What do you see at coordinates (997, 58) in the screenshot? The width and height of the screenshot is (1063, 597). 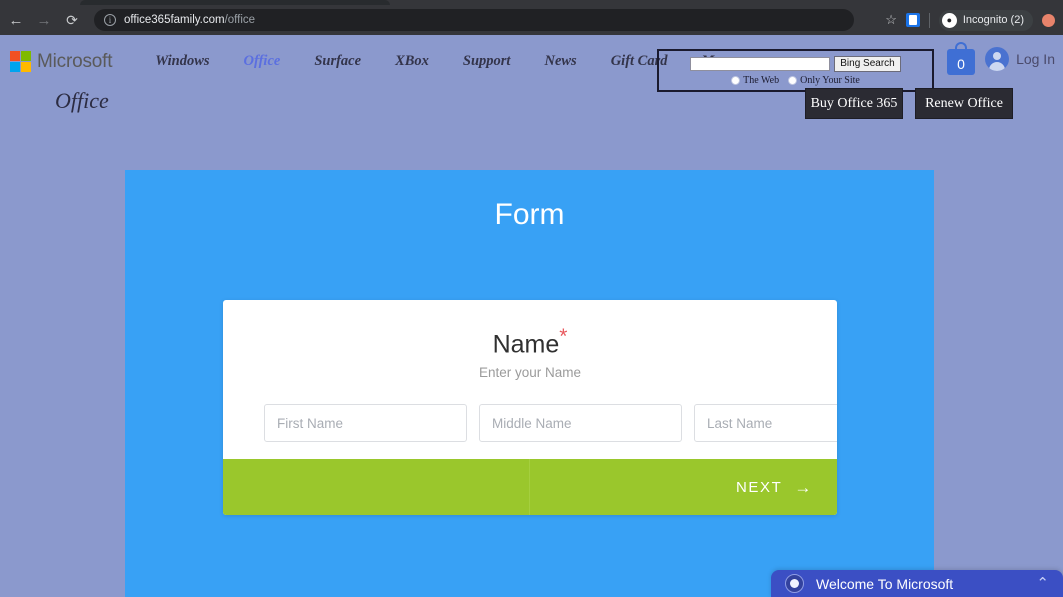 I see `user-avatar-icon` at bounding box center [997, 58].